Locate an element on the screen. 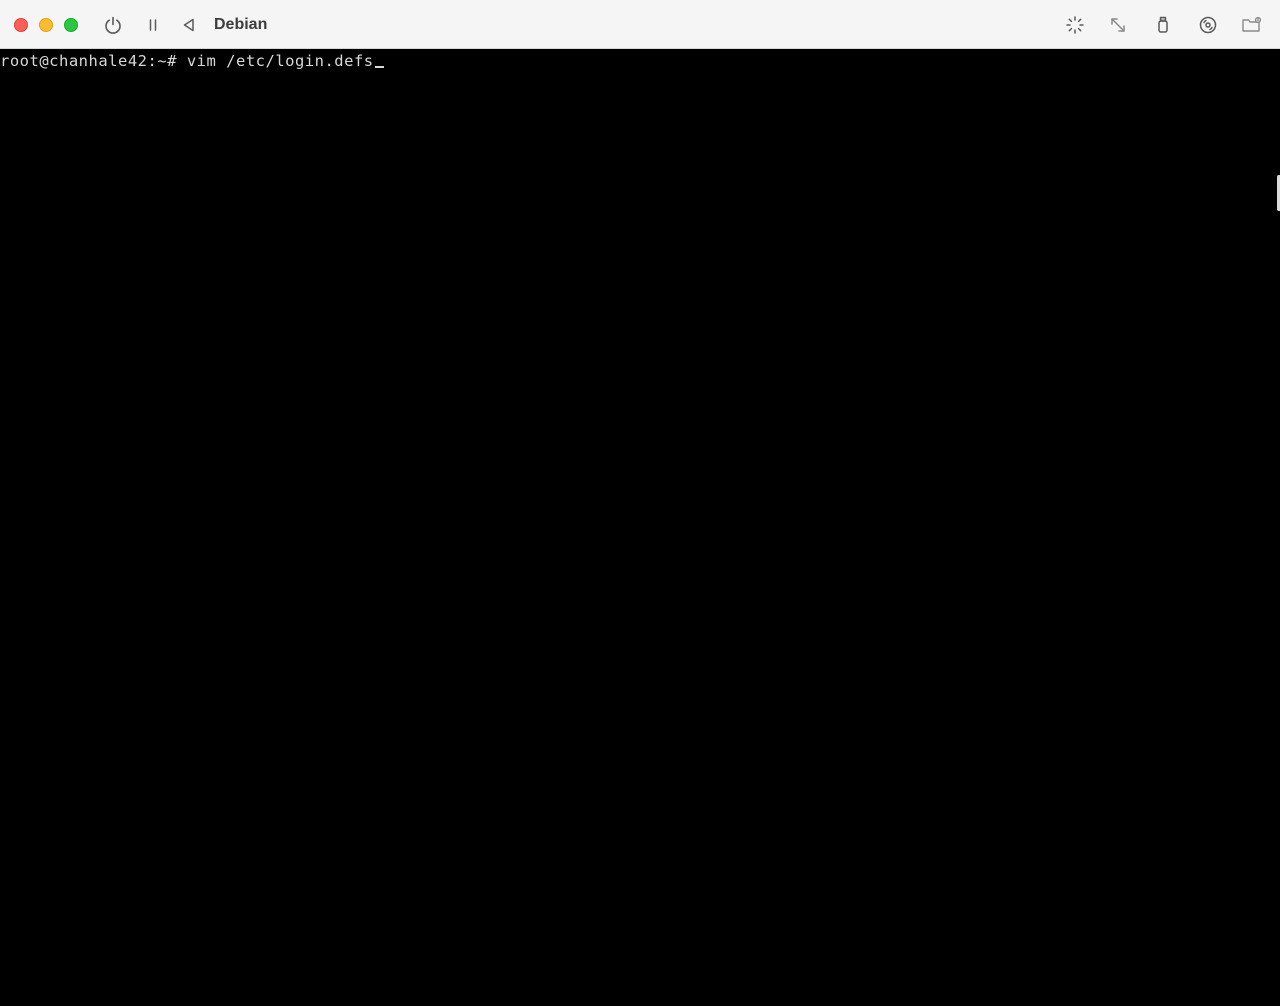 This screenshot has height=1006, width=1280. power-button is located at coordinates (113, 25).